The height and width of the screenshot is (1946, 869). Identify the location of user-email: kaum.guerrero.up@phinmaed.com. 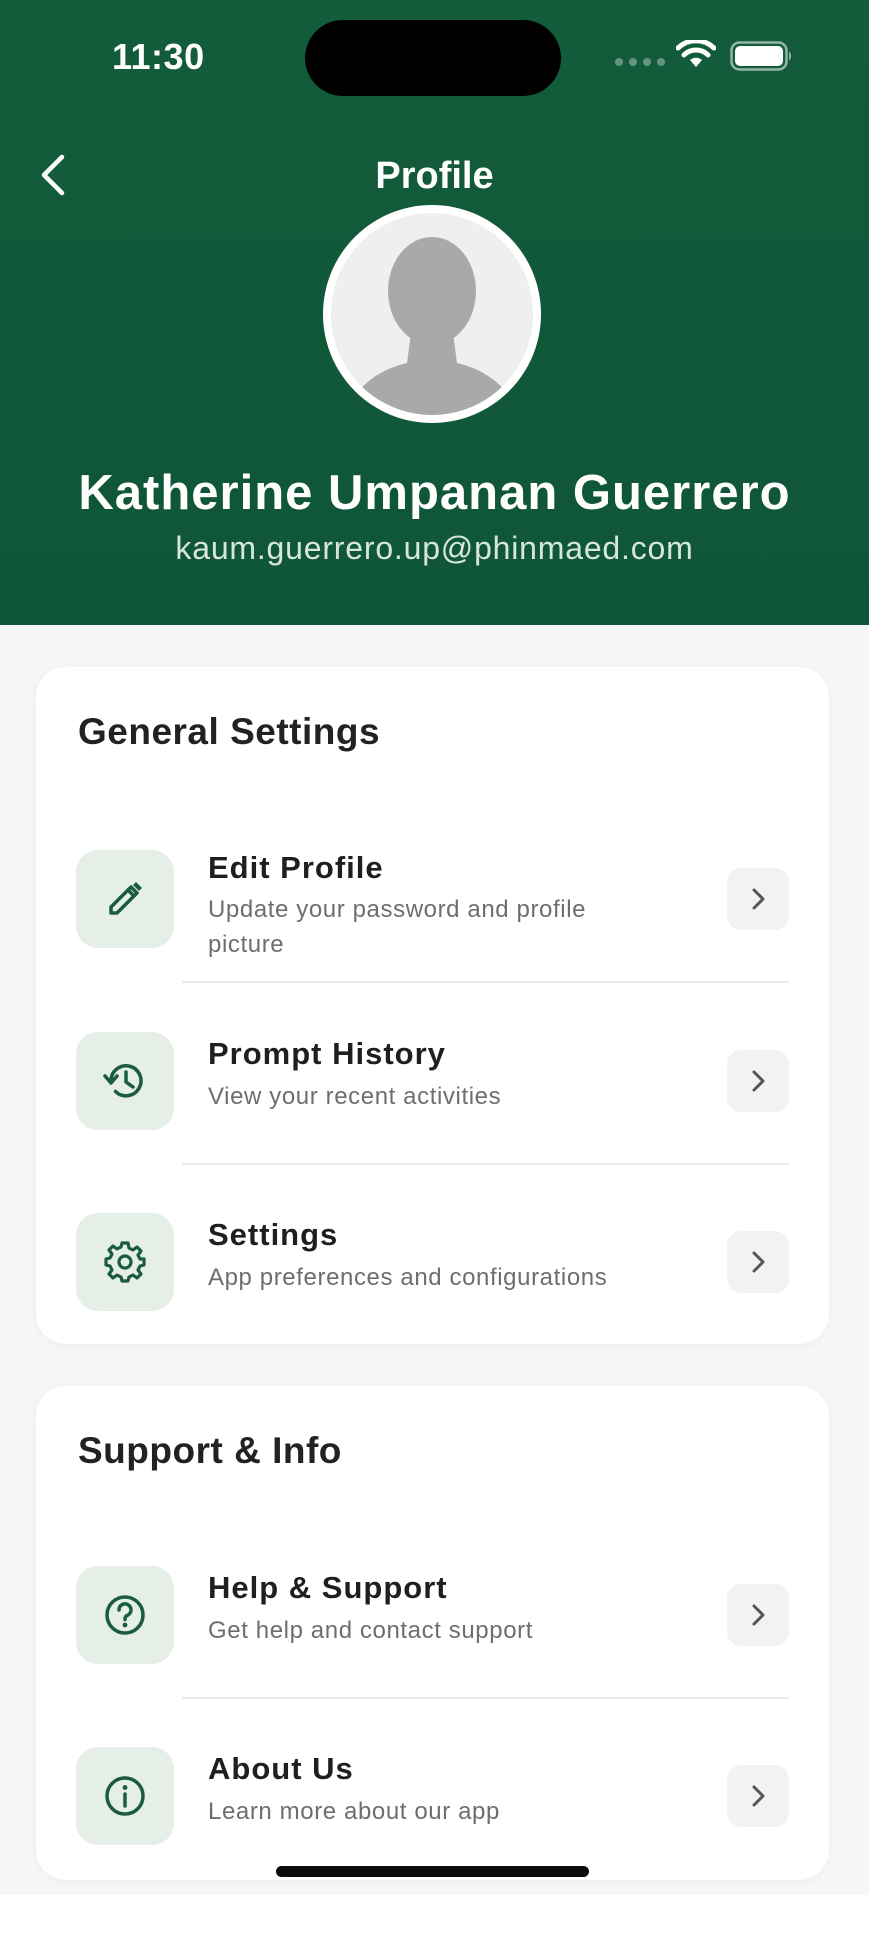
(434, 548).